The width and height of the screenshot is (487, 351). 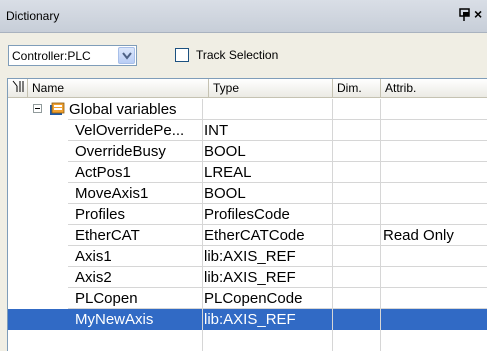 I want to click on column-header-type: Type, so click(x=271, y=88).